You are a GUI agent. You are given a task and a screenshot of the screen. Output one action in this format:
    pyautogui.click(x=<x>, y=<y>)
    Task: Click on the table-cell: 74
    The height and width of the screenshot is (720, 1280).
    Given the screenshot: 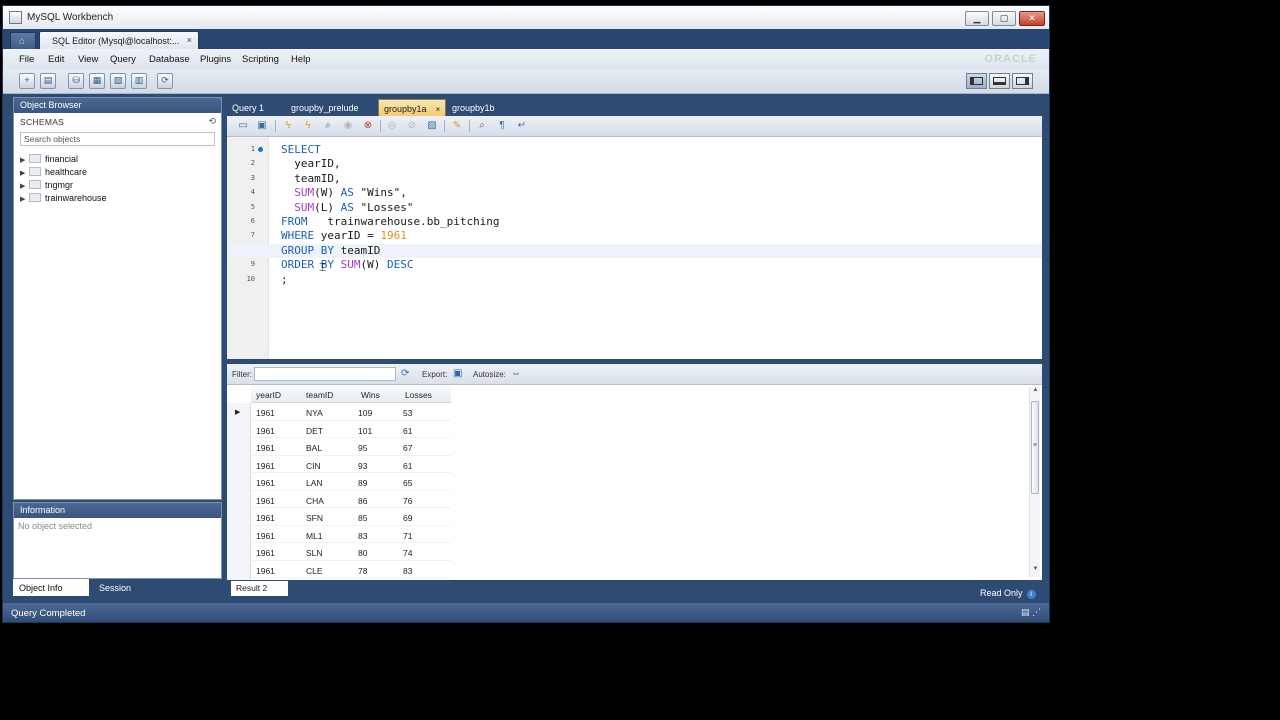 What is the action you would take?
    pyautogui.click(x=407, y=553)
    